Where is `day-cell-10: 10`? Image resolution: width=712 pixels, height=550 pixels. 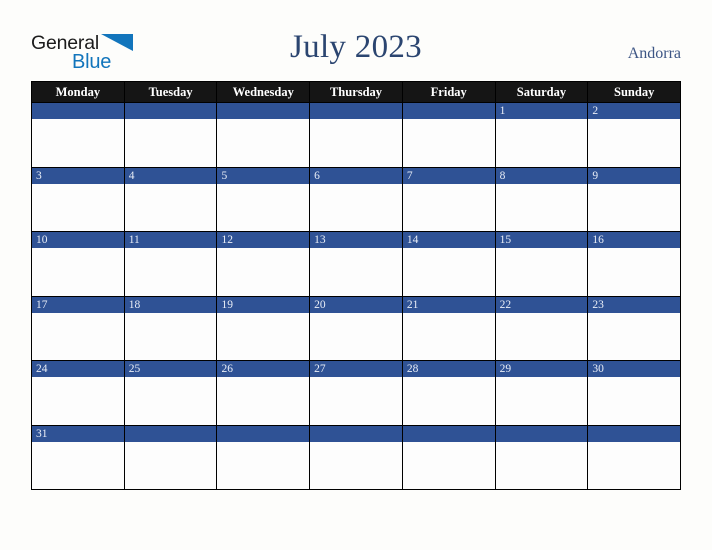 day-cell-10: 10 is located at coordinates (78, 264).